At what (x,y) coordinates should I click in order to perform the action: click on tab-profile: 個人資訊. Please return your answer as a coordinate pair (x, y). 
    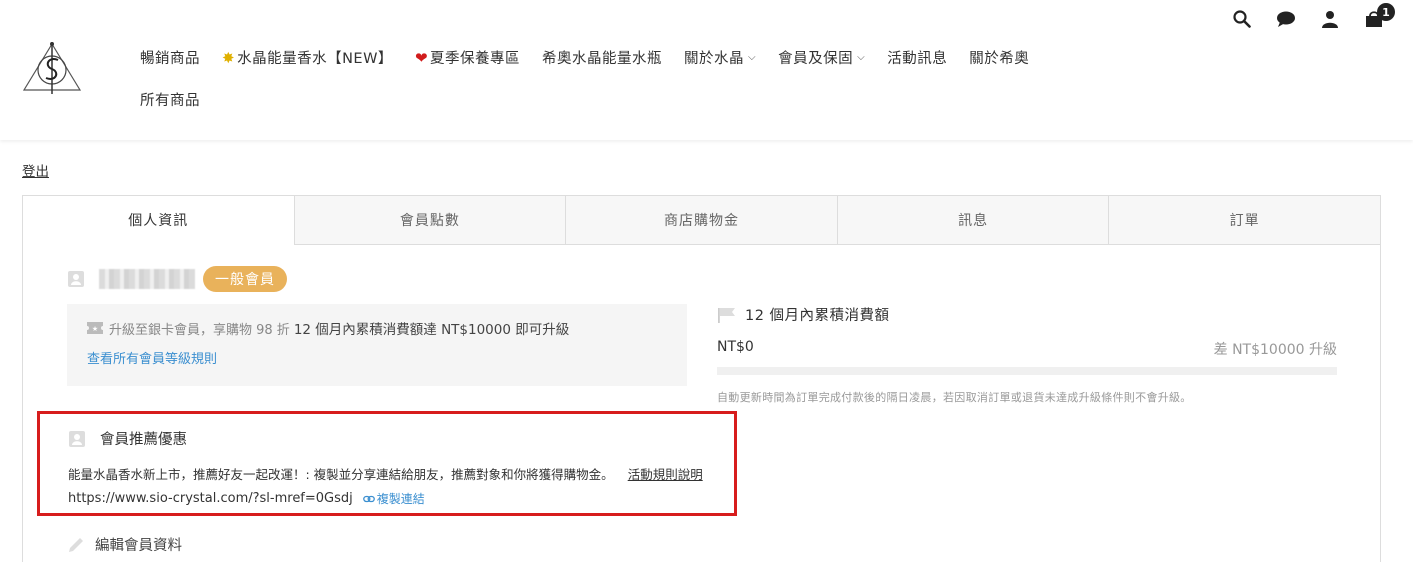
    Looking at the image, I should click on (158, 220).